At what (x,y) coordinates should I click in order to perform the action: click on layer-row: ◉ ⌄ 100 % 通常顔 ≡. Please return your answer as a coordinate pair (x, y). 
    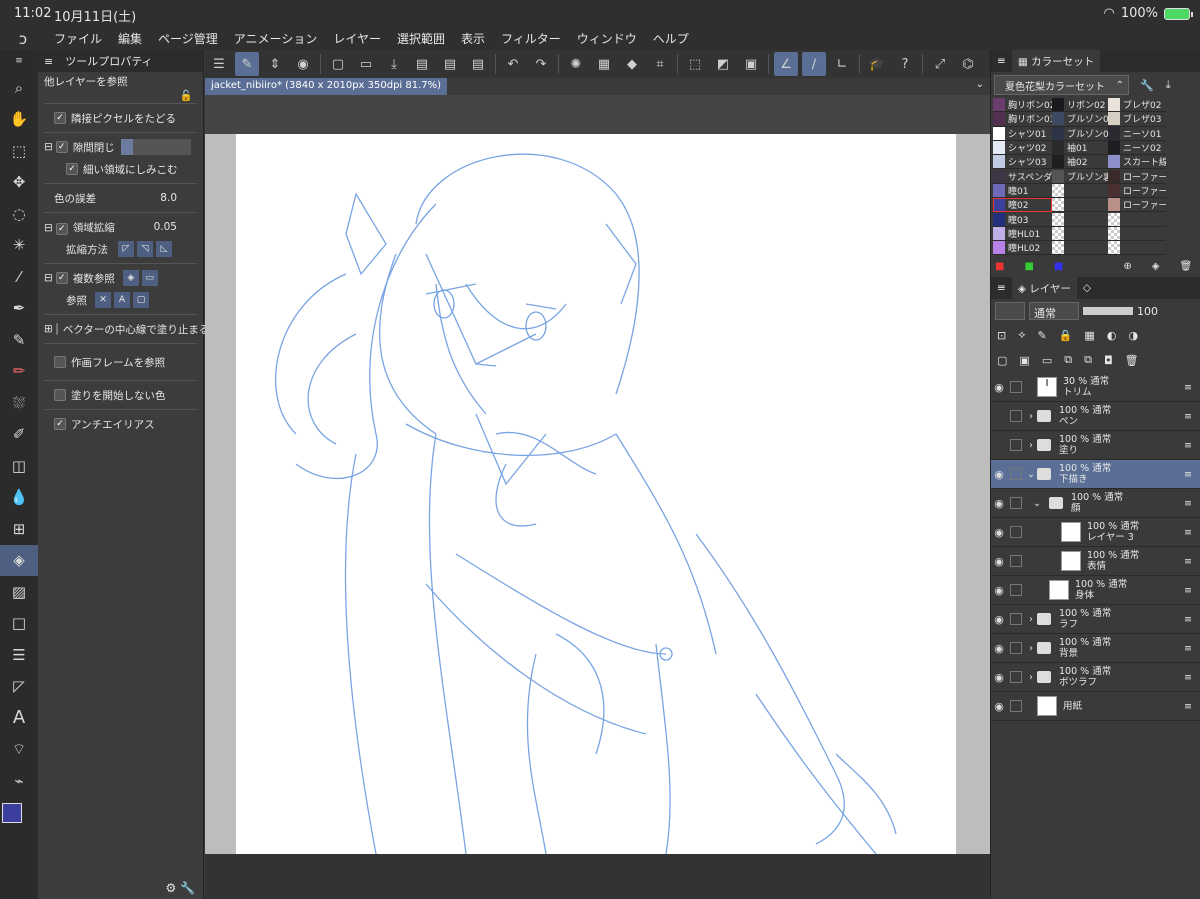
    Looking at the image, I should click on (1095, 504).